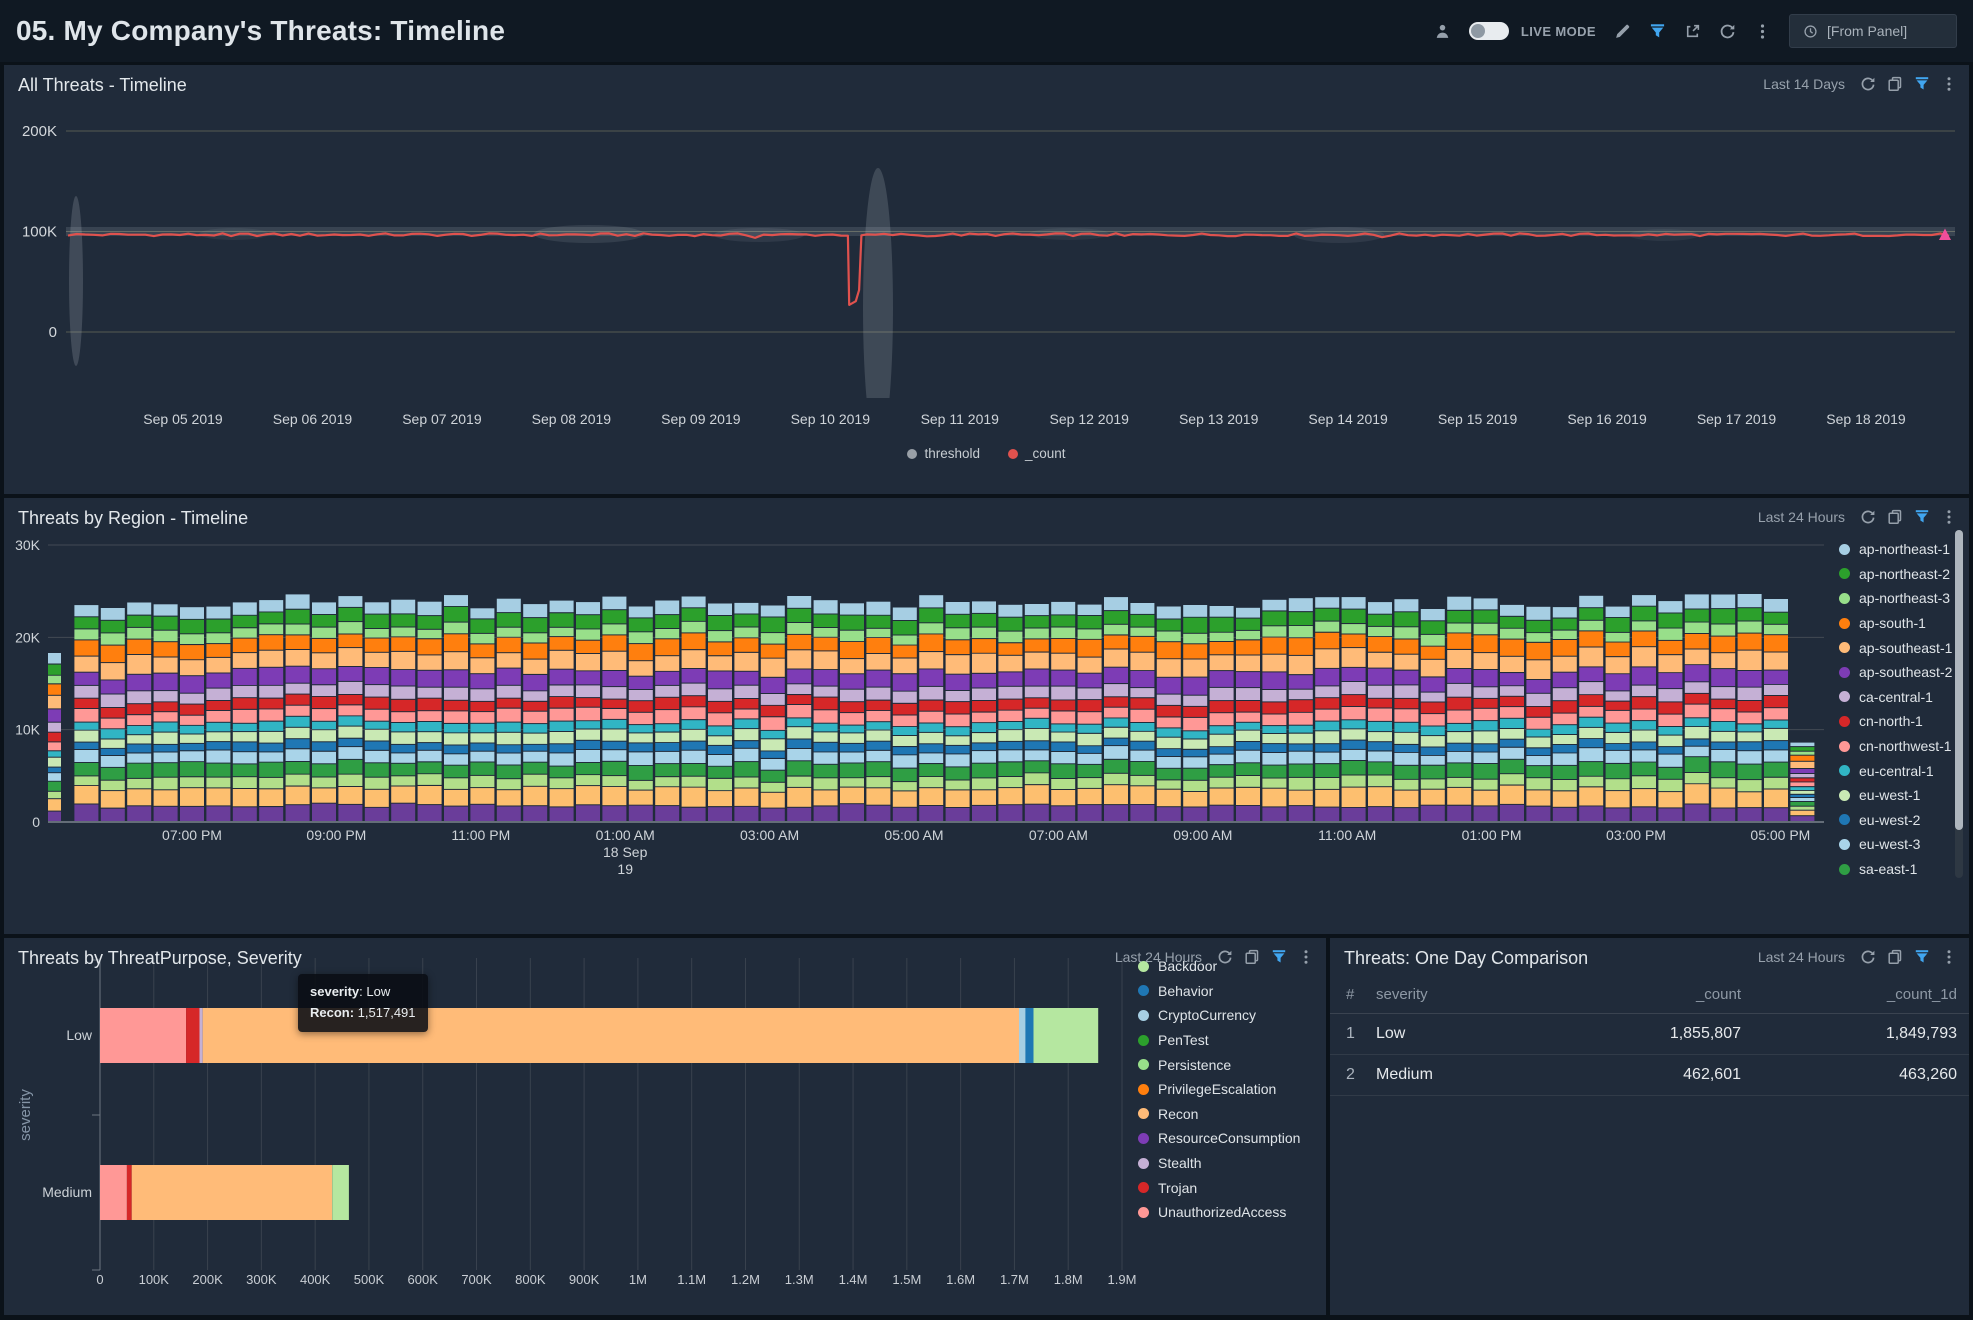 The height and width of the screenshot is (1320, 1973). I want to click on edit-icon, so click(1622, 31).